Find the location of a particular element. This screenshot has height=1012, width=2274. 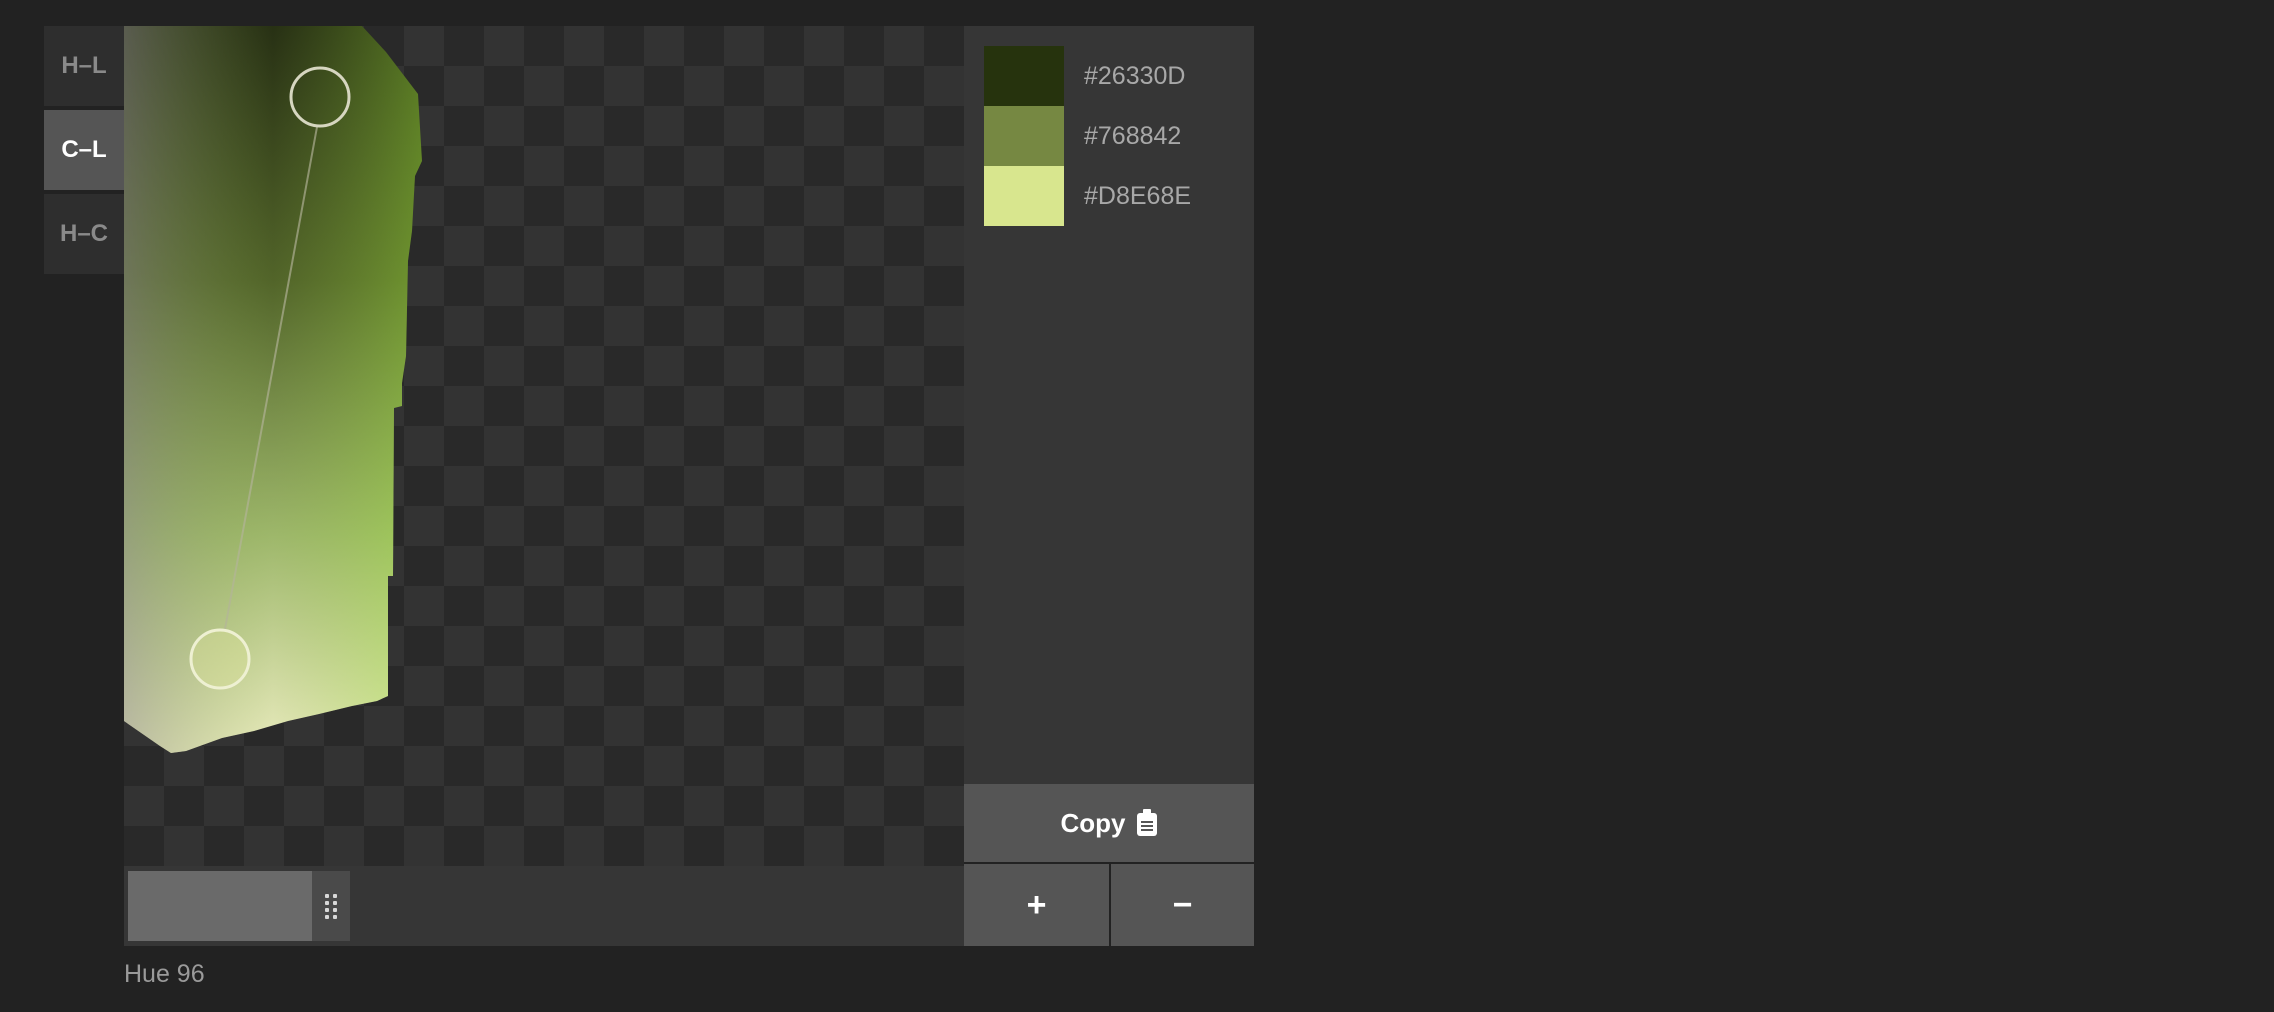

gamut-plot is located at coordinates (273, 389).